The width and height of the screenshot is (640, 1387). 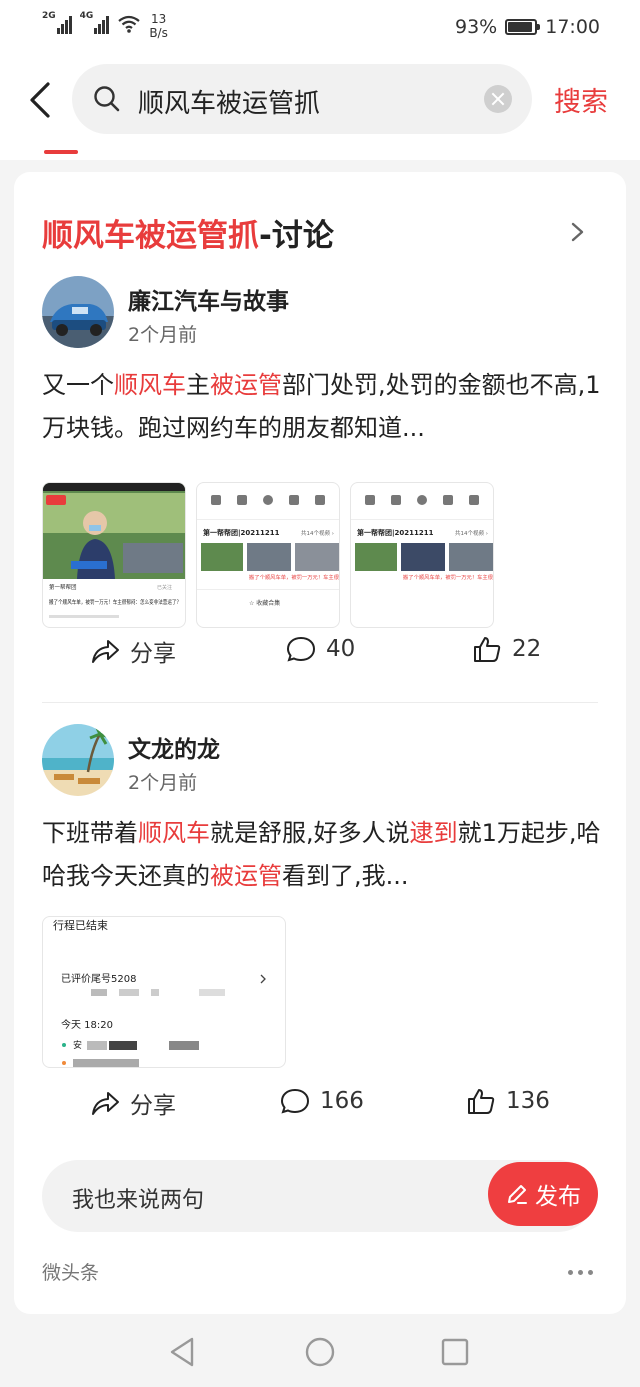 I want to click on chevron-right-icon, so click(x=578, y=232).